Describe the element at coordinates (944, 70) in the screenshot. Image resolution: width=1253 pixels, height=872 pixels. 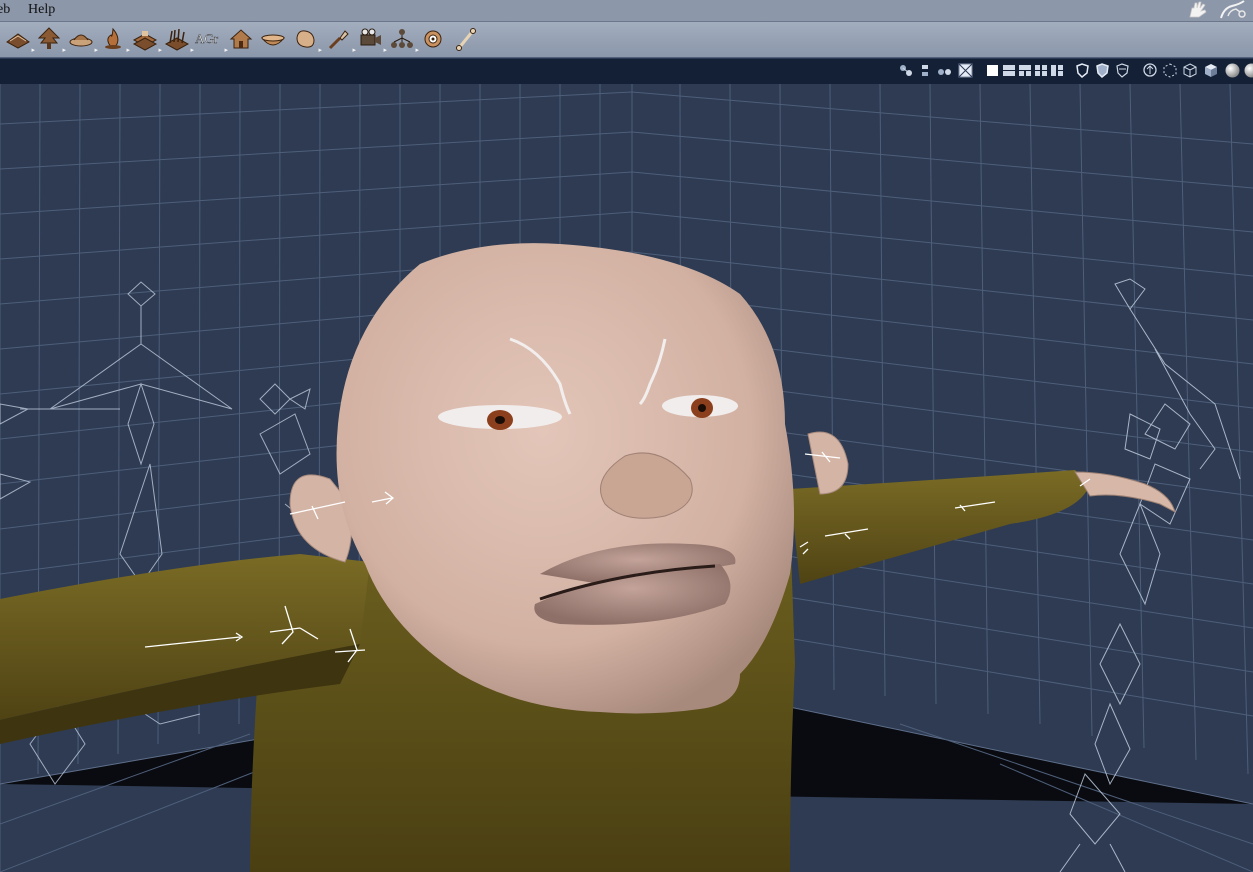
I see `group-icon` at that location.